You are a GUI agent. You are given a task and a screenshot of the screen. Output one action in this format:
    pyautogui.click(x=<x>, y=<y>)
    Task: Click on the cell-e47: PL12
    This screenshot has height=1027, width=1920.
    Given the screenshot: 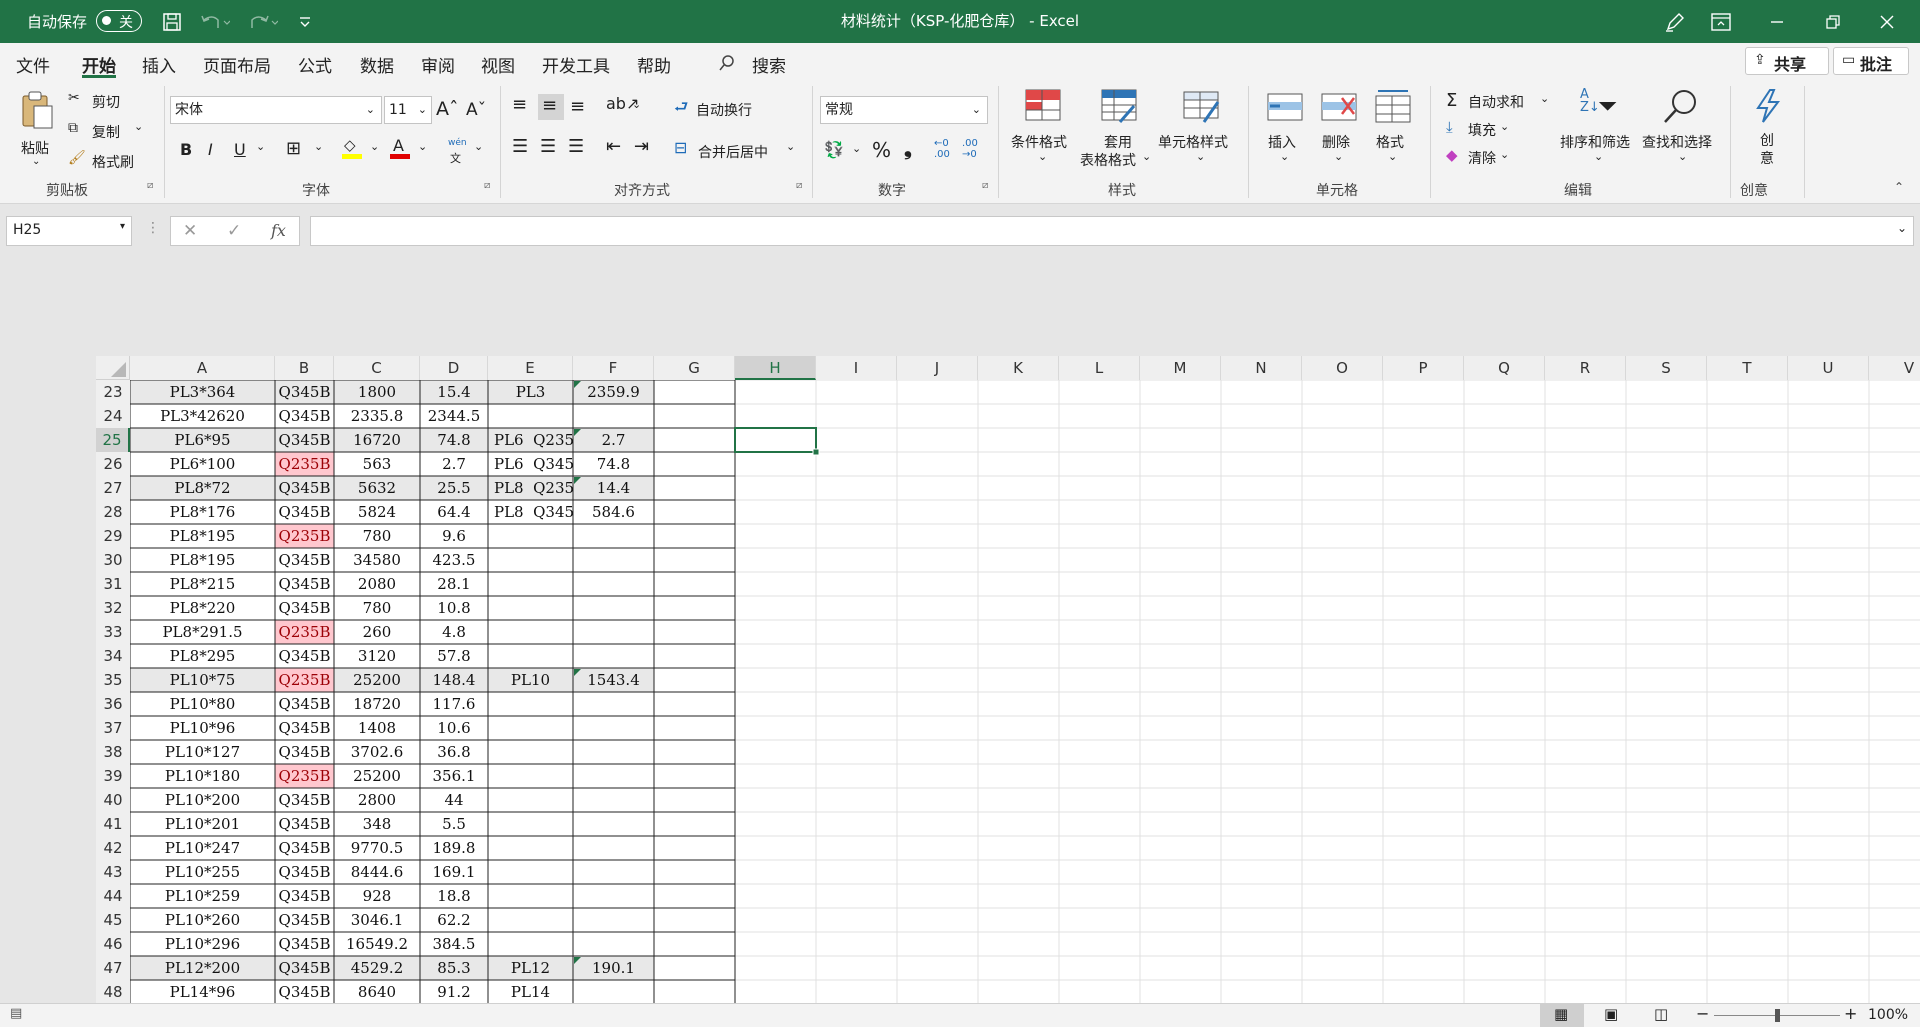 What is the action you would take?
    pyautogui.click(x=530, y=968)
    